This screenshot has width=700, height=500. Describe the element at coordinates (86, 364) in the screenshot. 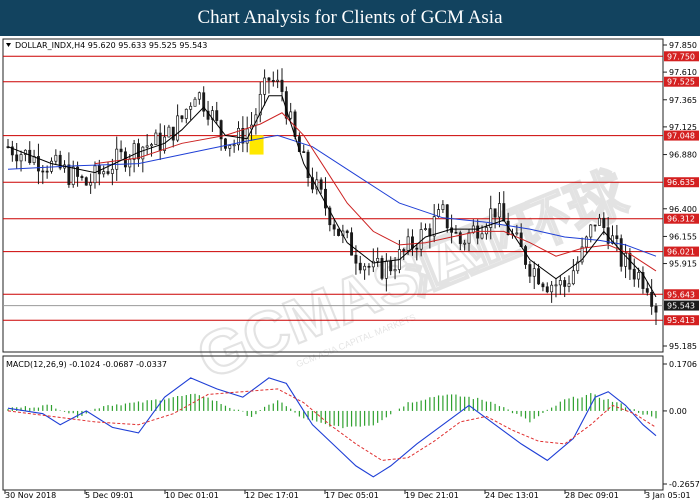

I see `macd-readout: MACD(12,26,9) -0.1024 -0.0687 -0.0337` at that location.